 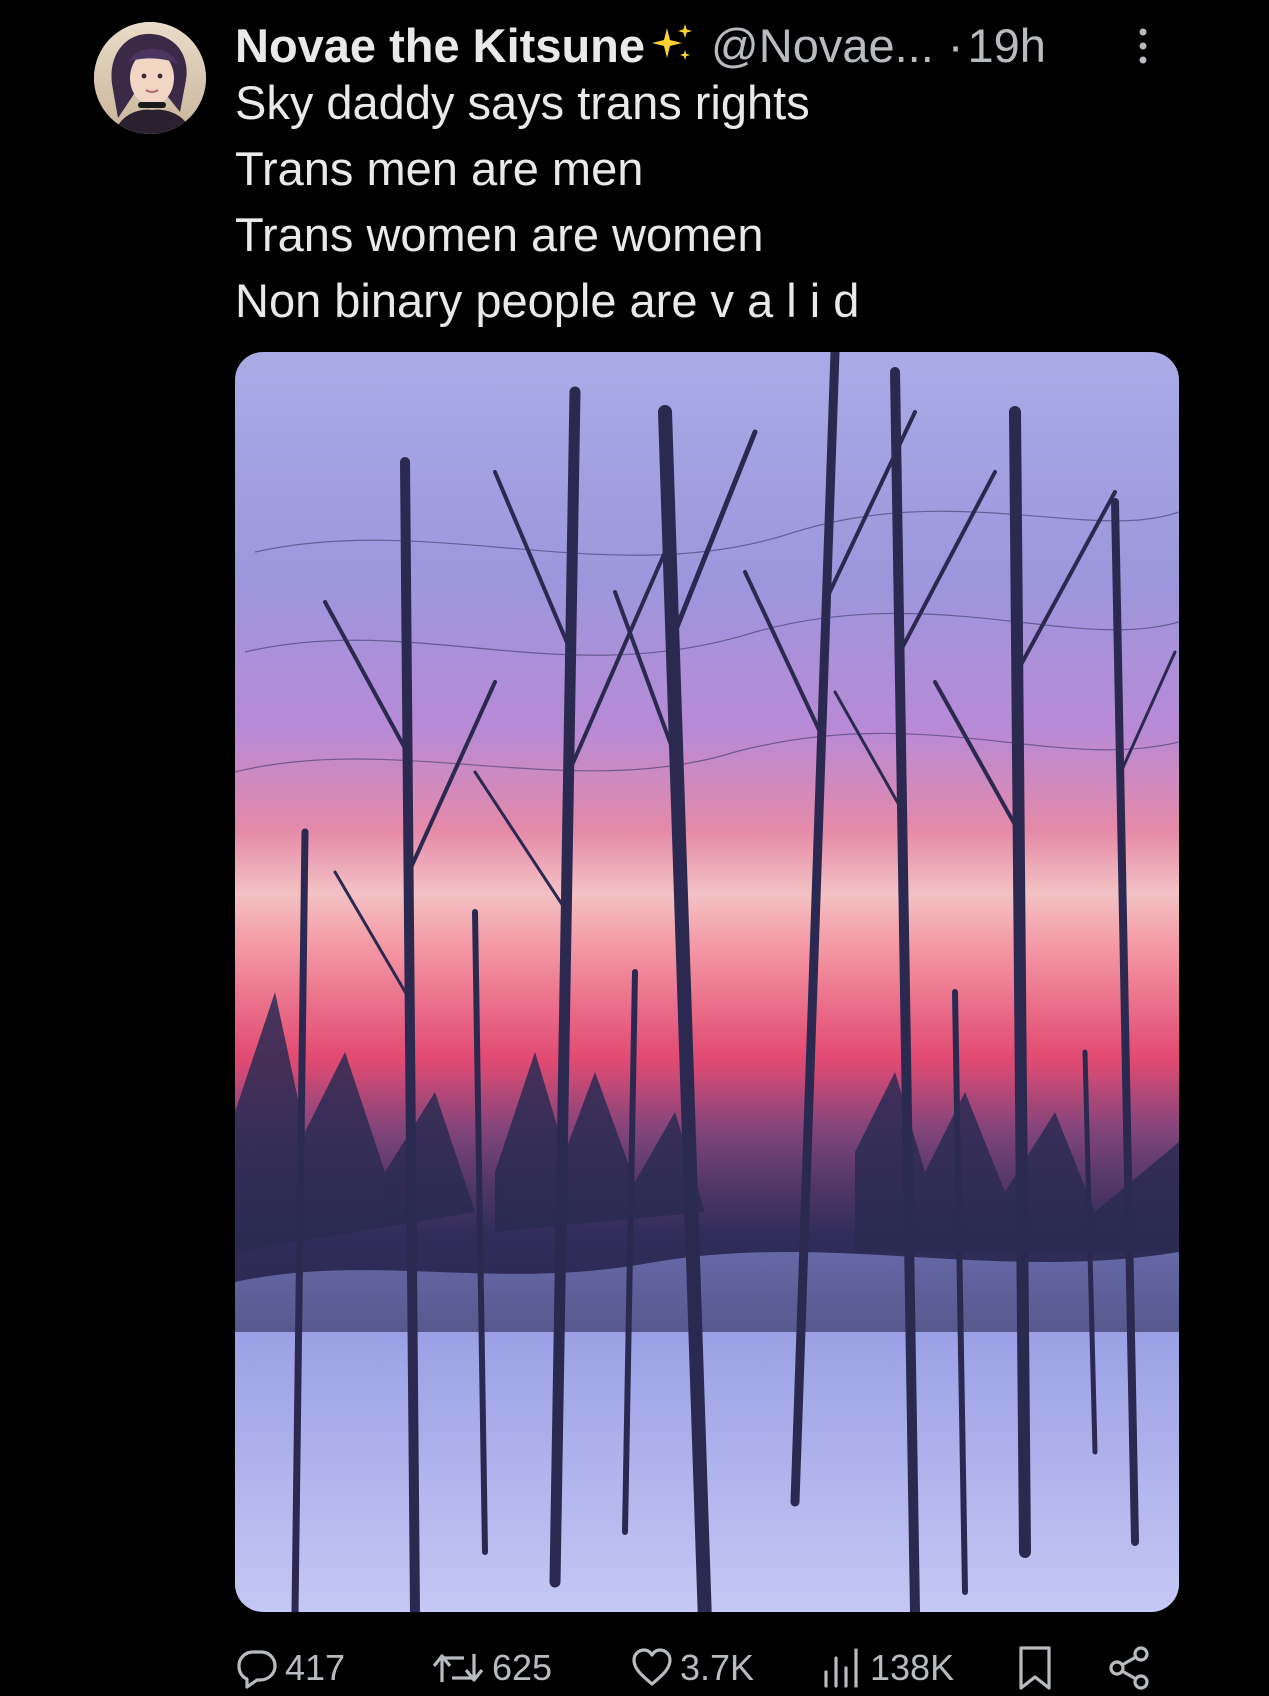 I want to click on share-button, so click(x=1132, y=1668).